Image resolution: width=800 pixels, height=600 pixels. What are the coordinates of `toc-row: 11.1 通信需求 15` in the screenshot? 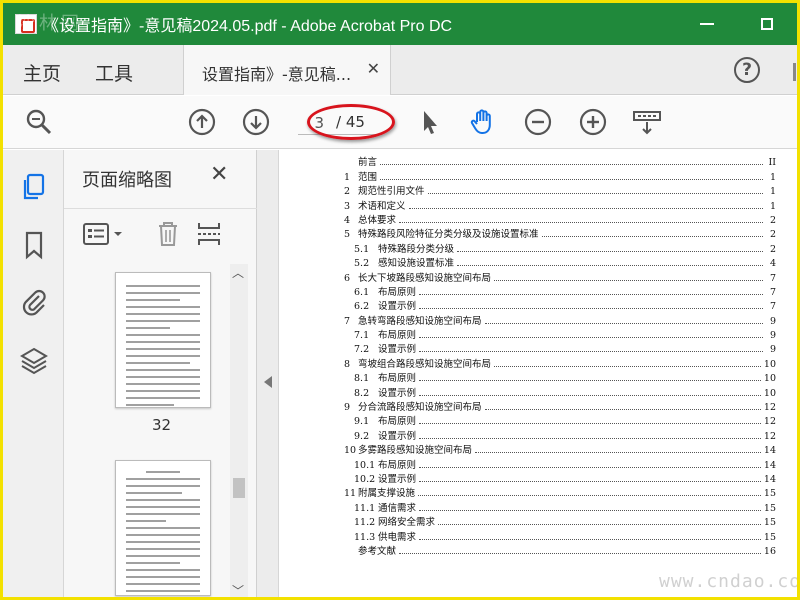 It's located at (560, 506).